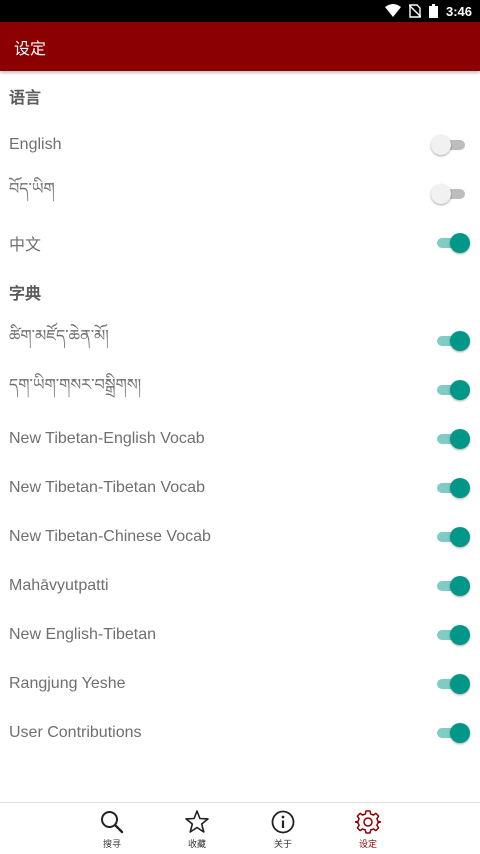 Image resolution: width=480 pixels, height=854 pixels. Describe the element at coordinates (449, 144) in the screenshot. I see `toggle-switch-english` at that location.